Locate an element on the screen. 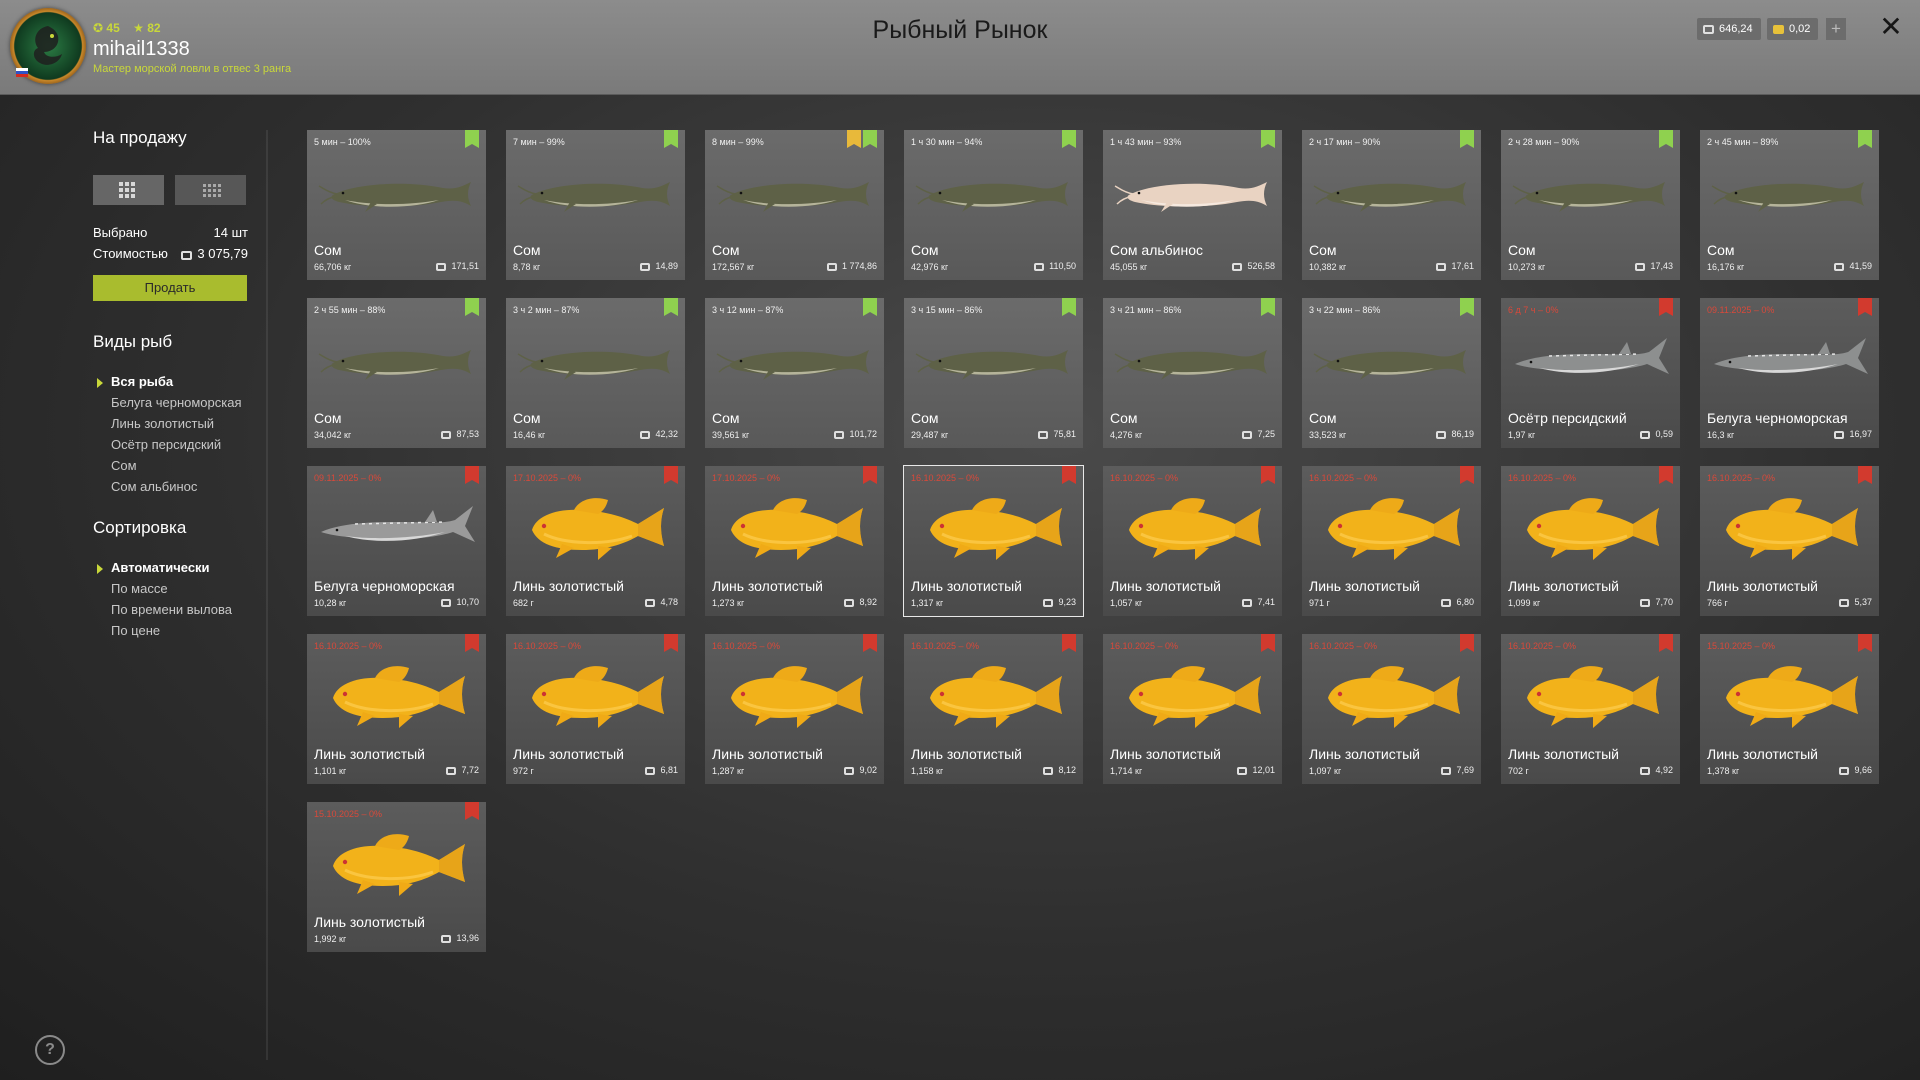  add-currency-button: + is located at coordinates (1836, 29).